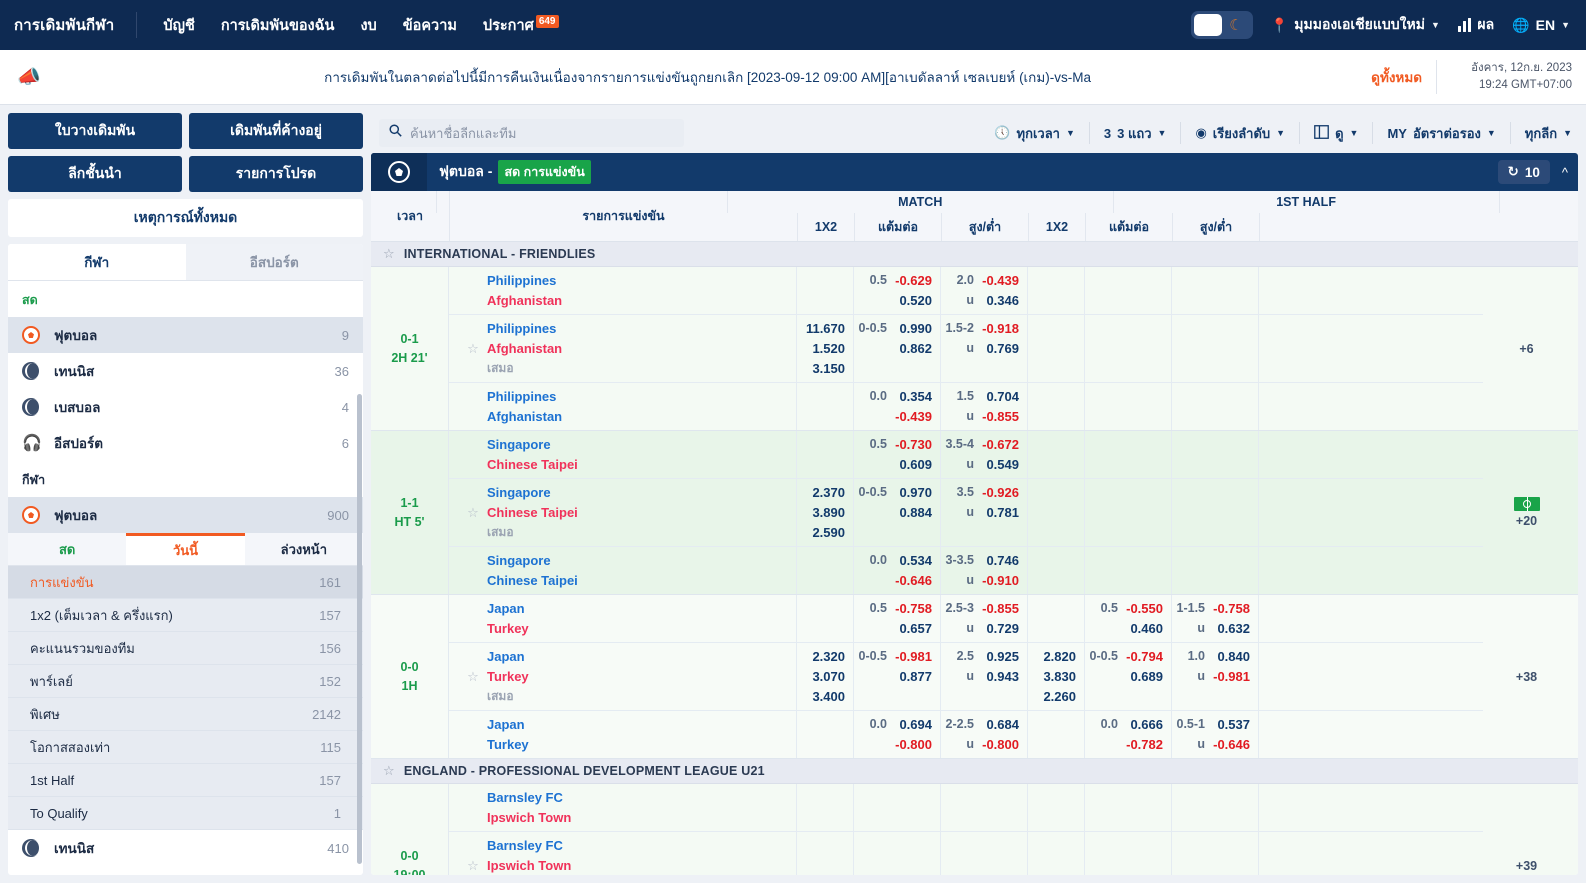 Image resolution: width=1586 pixels, height=883 pixels. I want to click on sidebar-scrollbar, so click(359, 629).